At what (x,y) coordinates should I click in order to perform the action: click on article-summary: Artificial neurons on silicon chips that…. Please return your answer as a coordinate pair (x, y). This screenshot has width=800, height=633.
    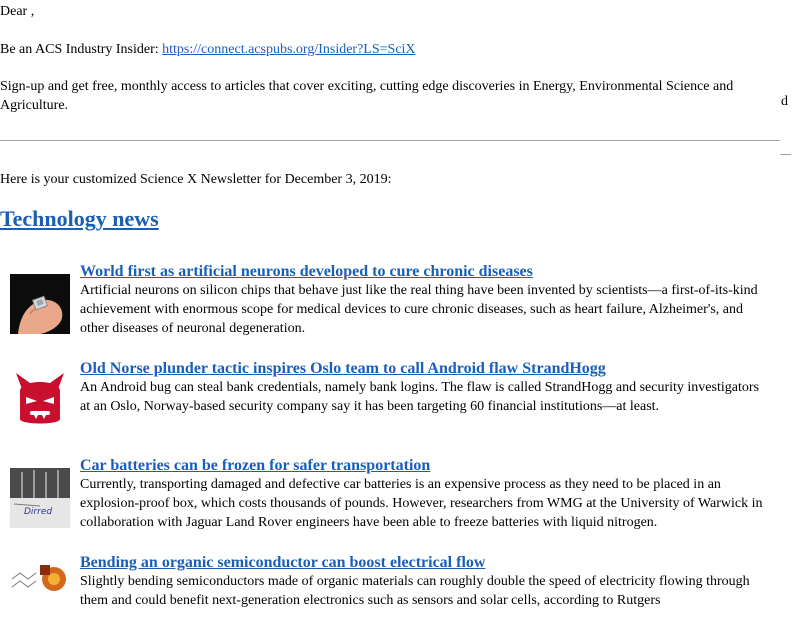
    Looking at the image, I should click on (419, 309).